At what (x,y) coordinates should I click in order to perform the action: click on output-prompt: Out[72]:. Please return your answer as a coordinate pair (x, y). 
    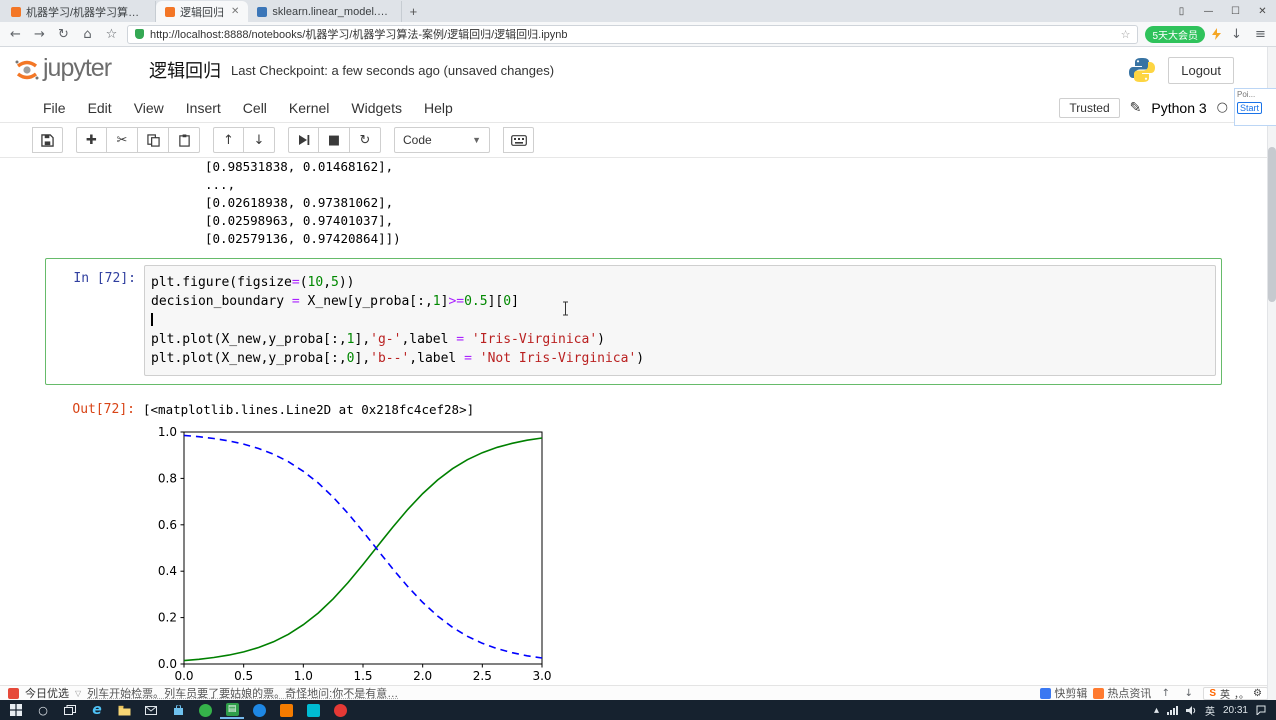
    Looking at the image, I should click on (103, 409).